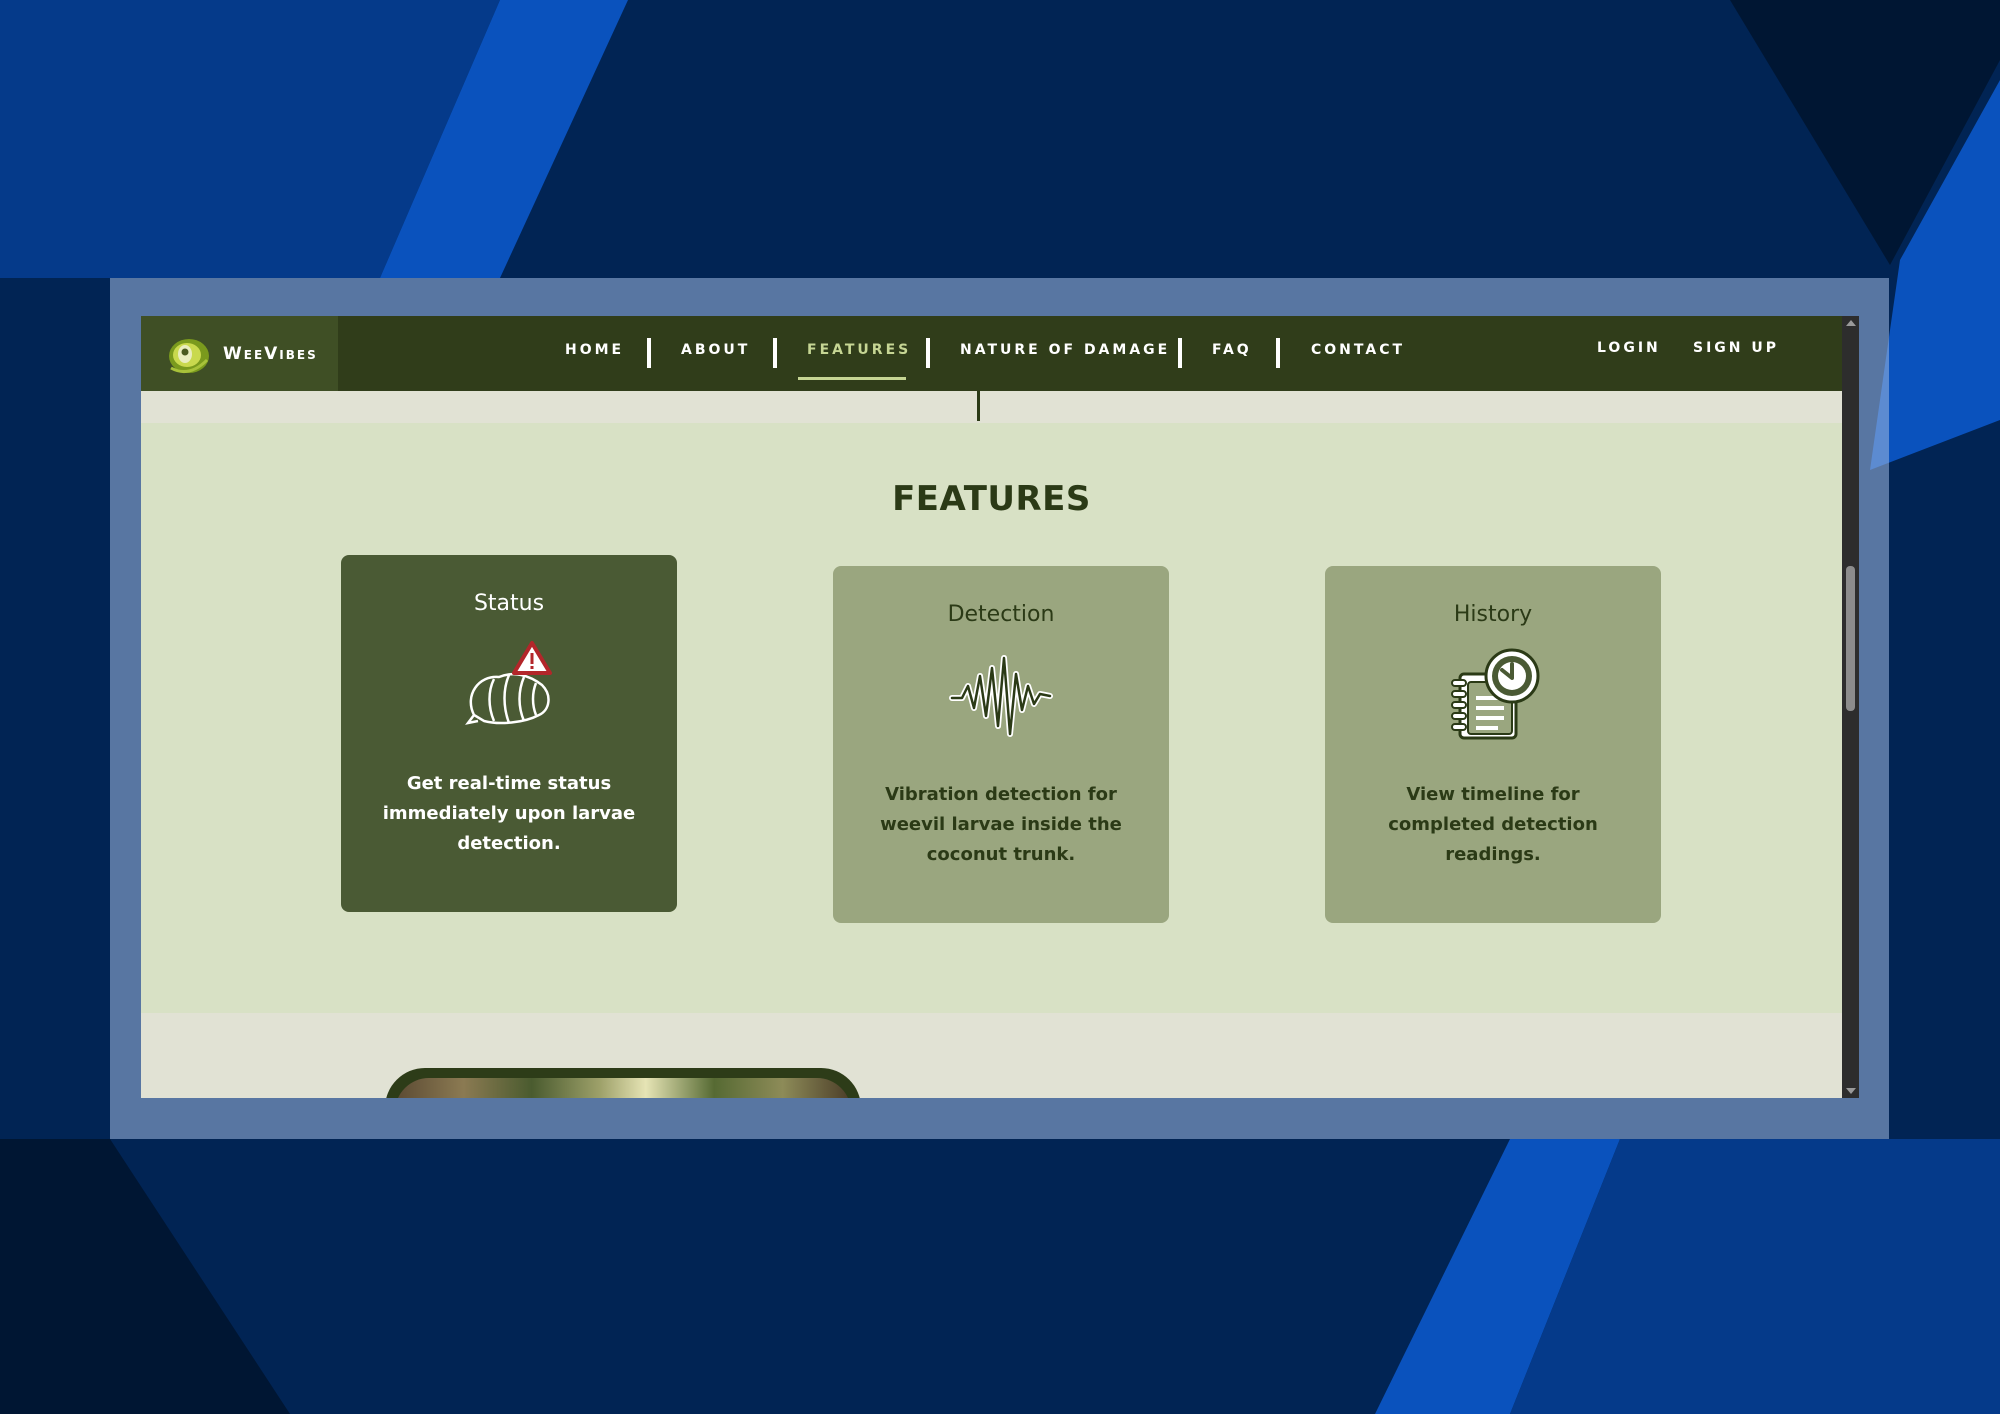 Image resolution: width=2000 pixels, height=1414 pixels. What do you see at coordinates (1493, 614) in the screenshot?
I see `card-title: History` at bounding box center [1493, 614].